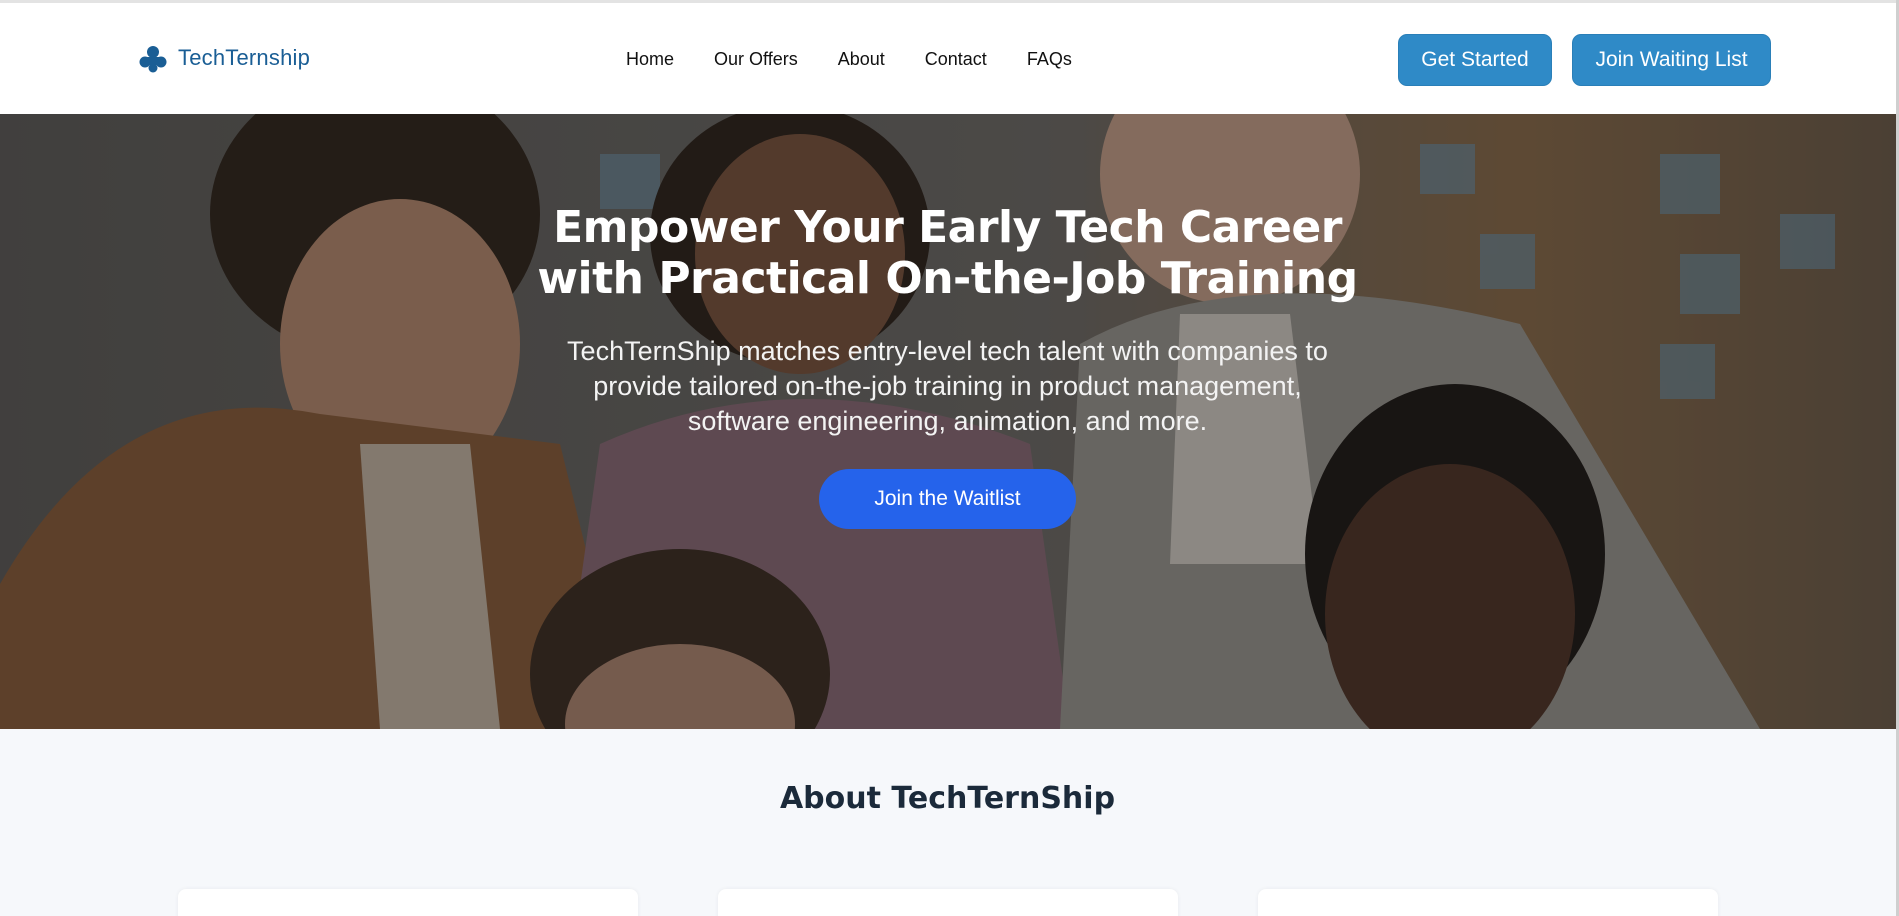 Image resolution: width=1899 pixels, height=916 pixels. I want to click on join-the-waitlist-button: Join the Waitlist, so click(947, 499).